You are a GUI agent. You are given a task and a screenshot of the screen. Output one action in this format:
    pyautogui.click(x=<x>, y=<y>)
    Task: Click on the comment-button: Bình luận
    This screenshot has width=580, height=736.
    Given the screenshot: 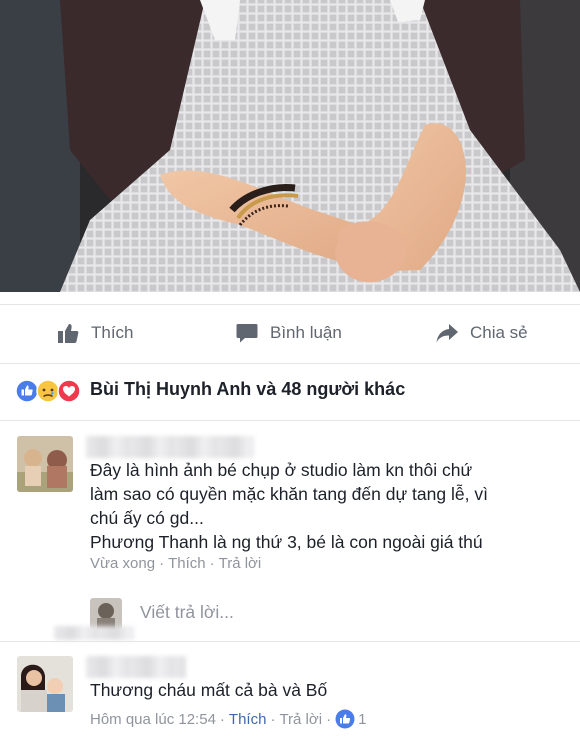 What is the action you would take?
    pyautogui.click(x=289, y=333)
    